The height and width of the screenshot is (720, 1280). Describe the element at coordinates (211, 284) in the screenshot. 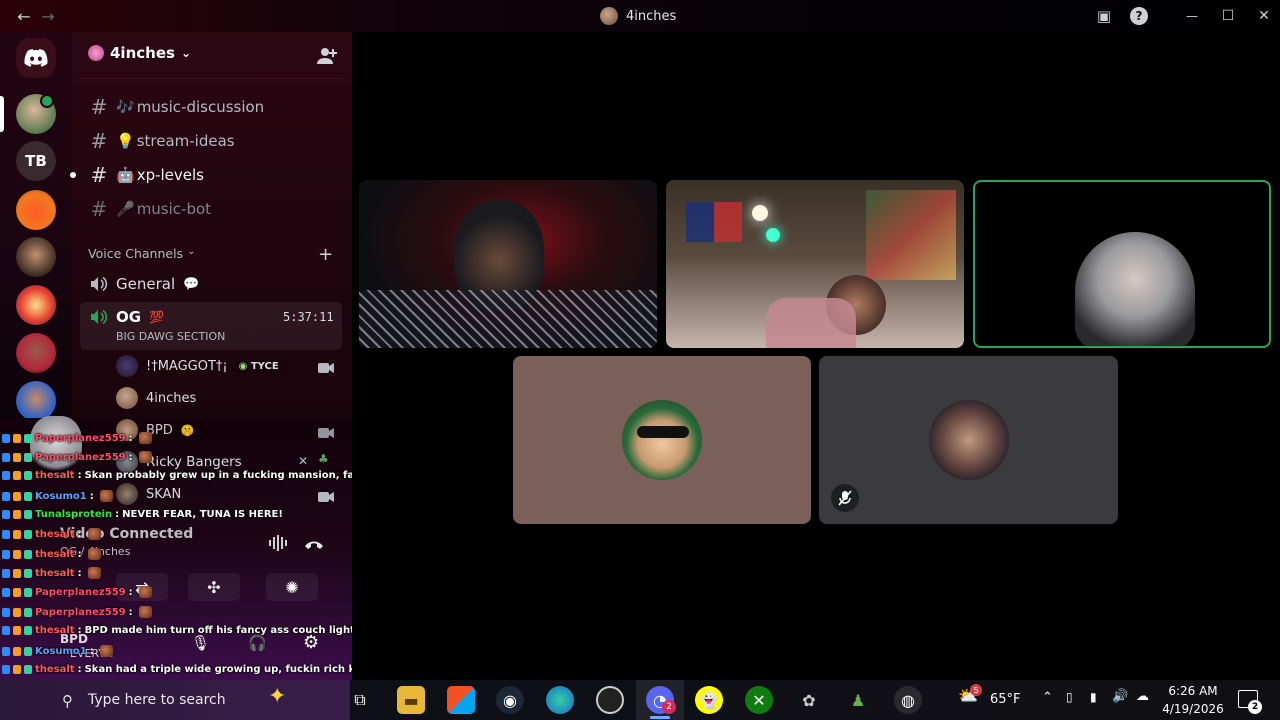

I see `voice-channel-general: General 💬` at that location.